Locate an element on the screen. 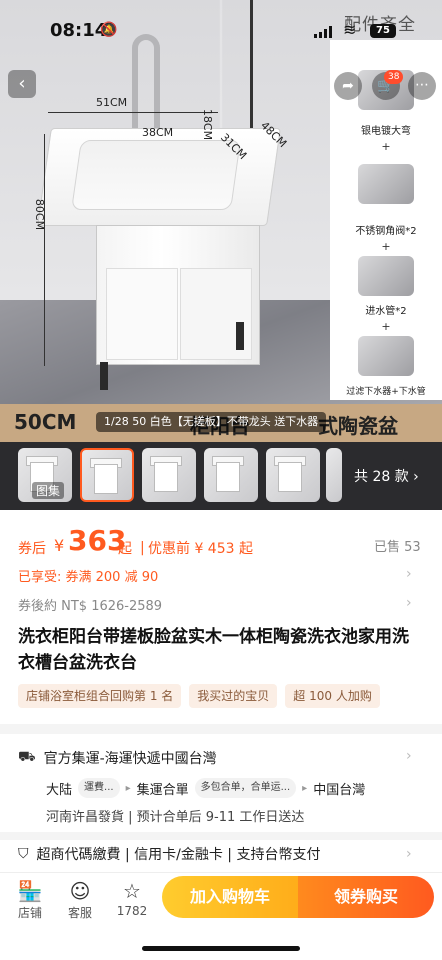 This screenshot has height=960, width=442. ntd-price-estimate: 券後約 NT$ 1626-2589 is located at coordinates (90, 604).